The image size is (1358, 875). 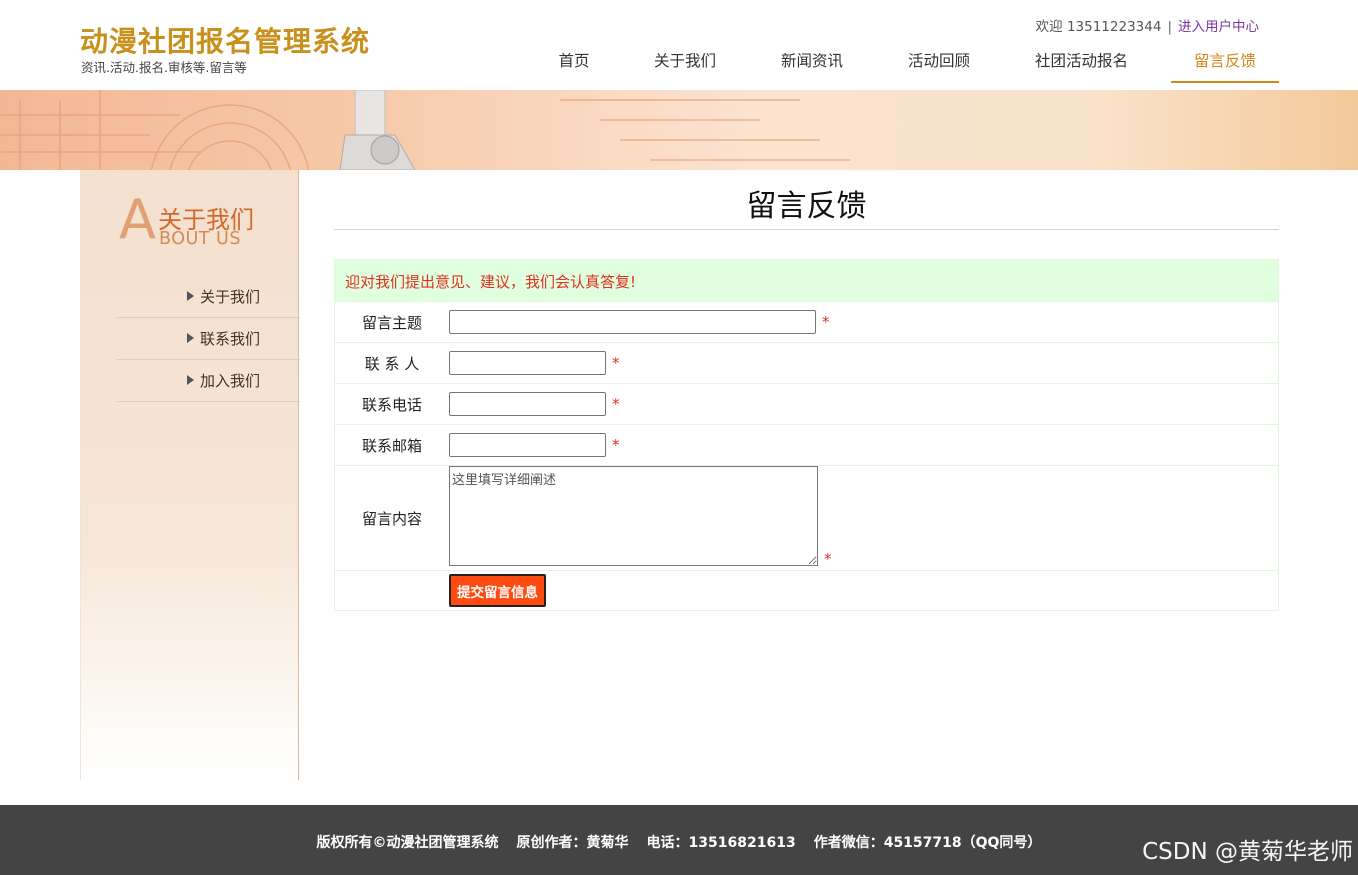 I want to click on subject-input, so click(x=632, y=322).